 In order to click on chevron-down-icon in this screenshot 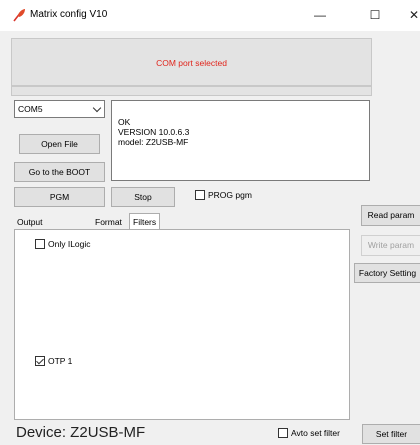, I will do `click(97, 108)`.